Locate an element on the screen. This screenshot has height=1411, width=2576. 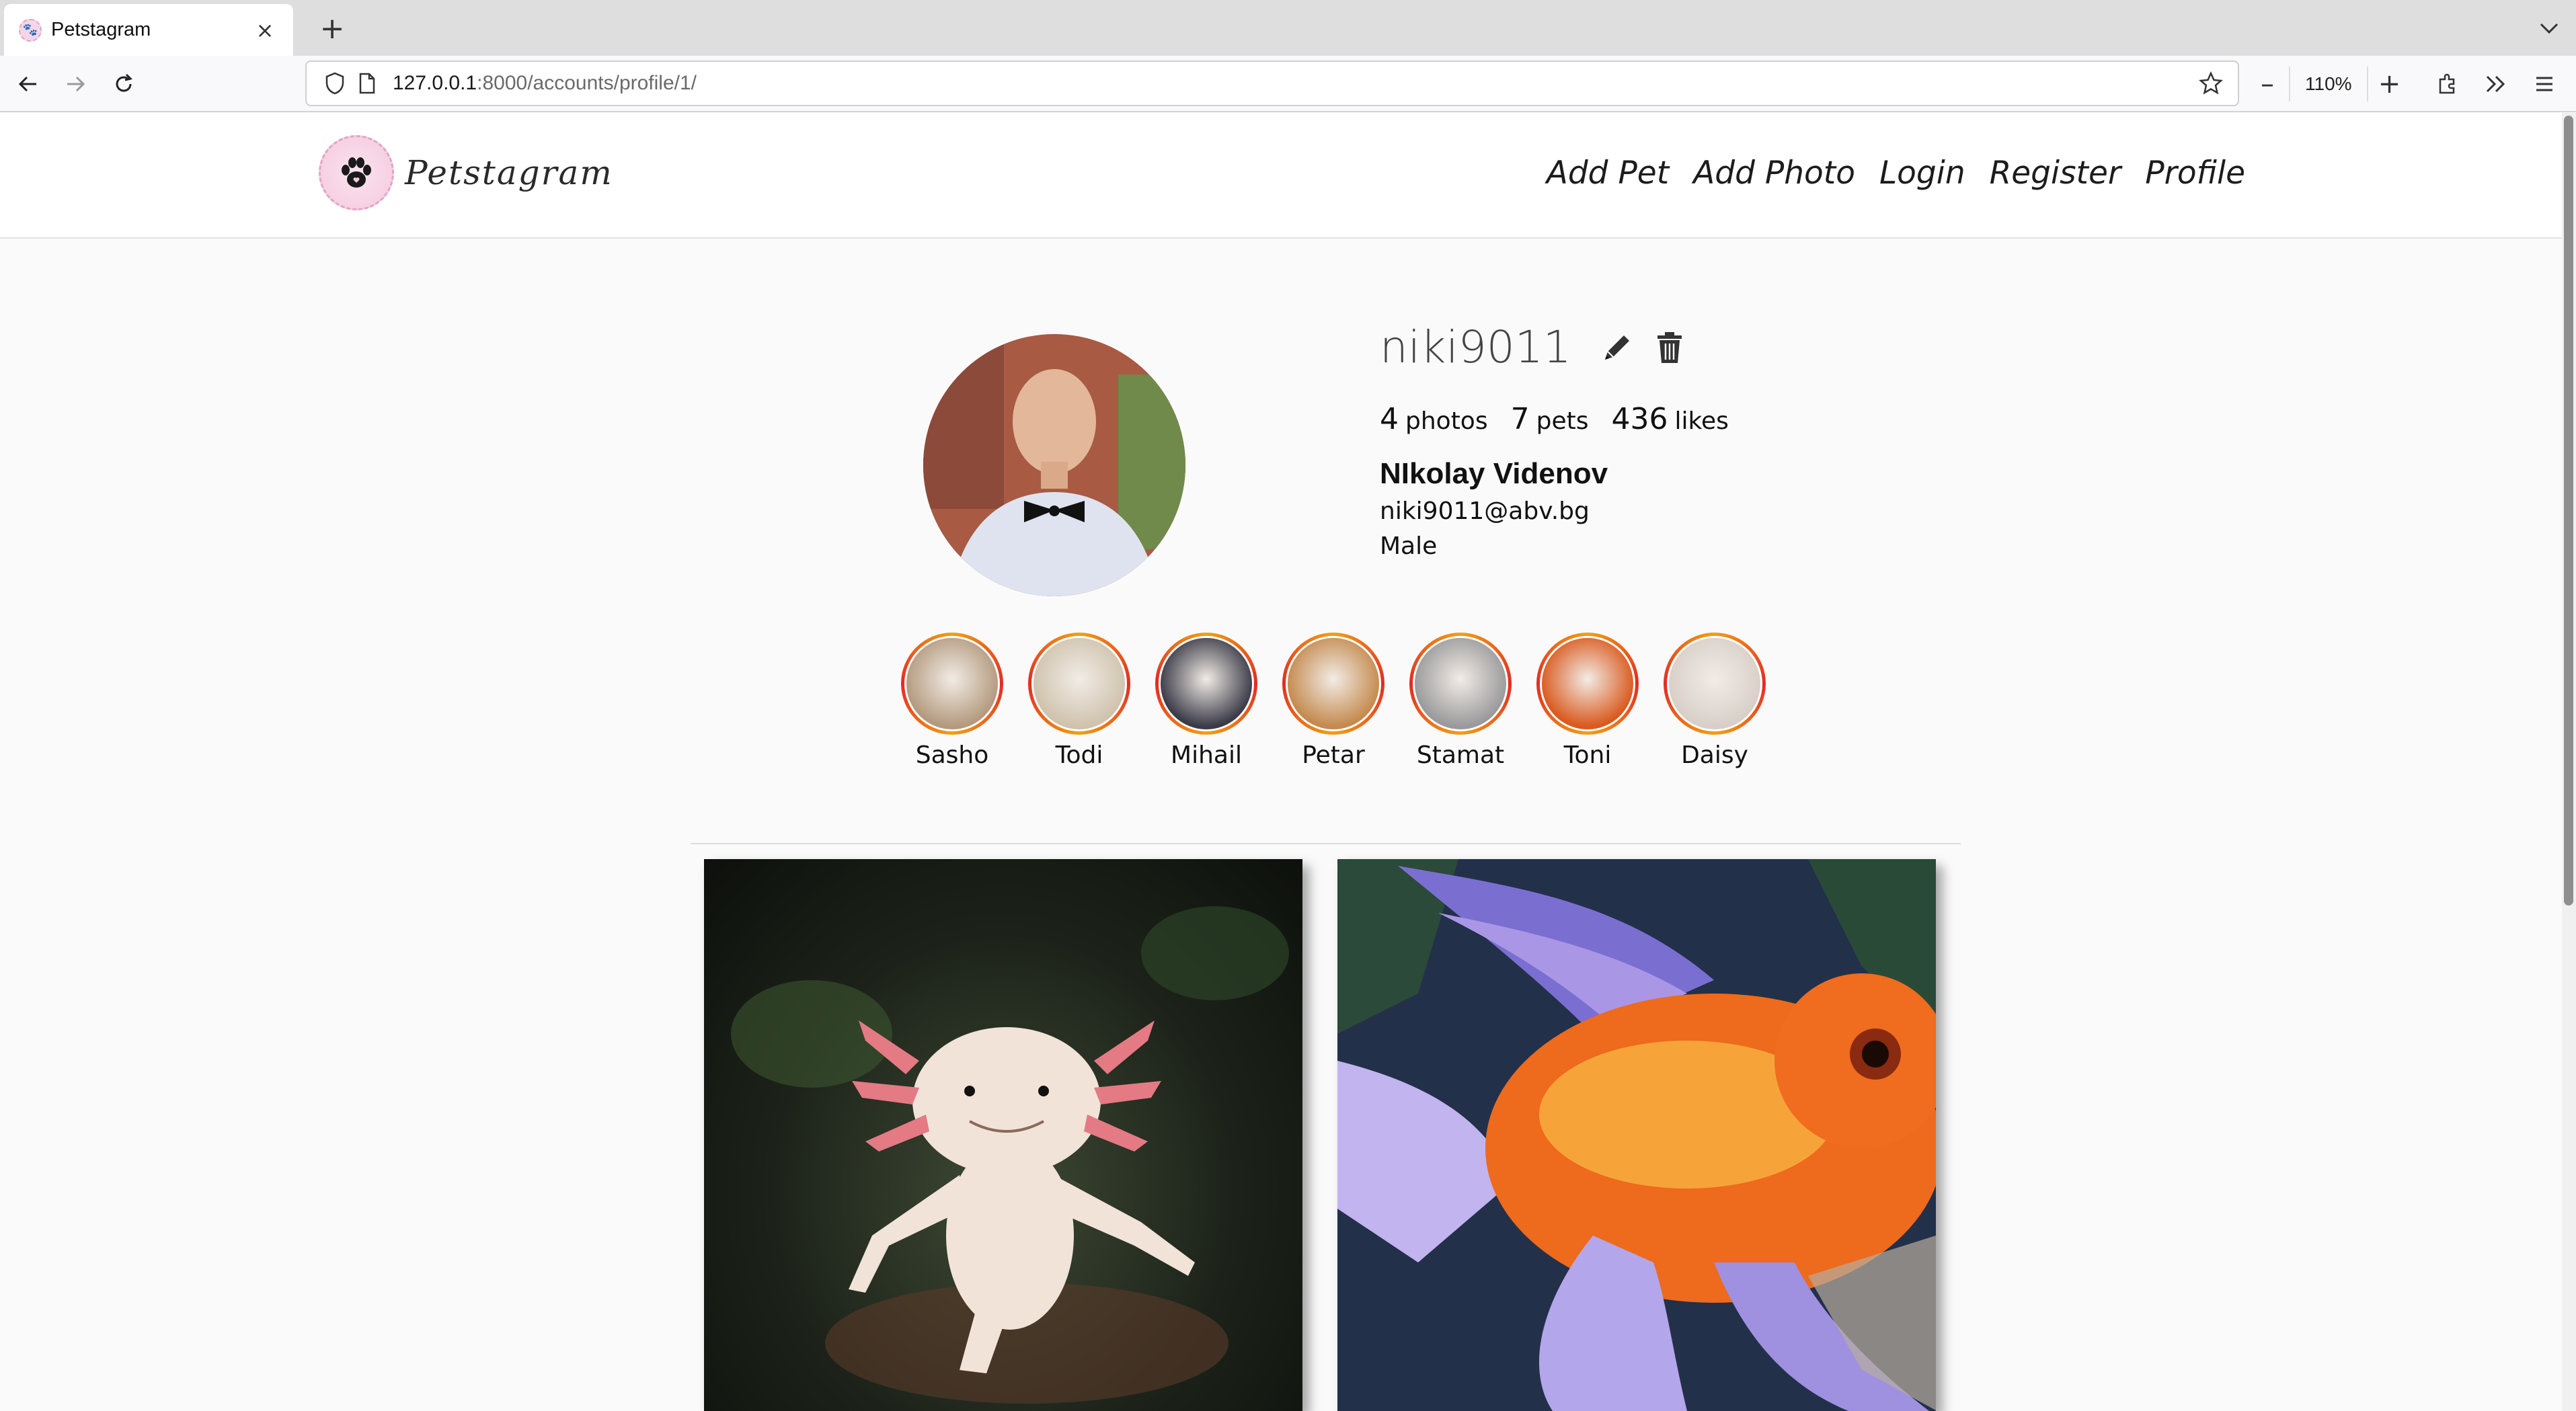
profile-avatar is located at coordinates (1054, 465).